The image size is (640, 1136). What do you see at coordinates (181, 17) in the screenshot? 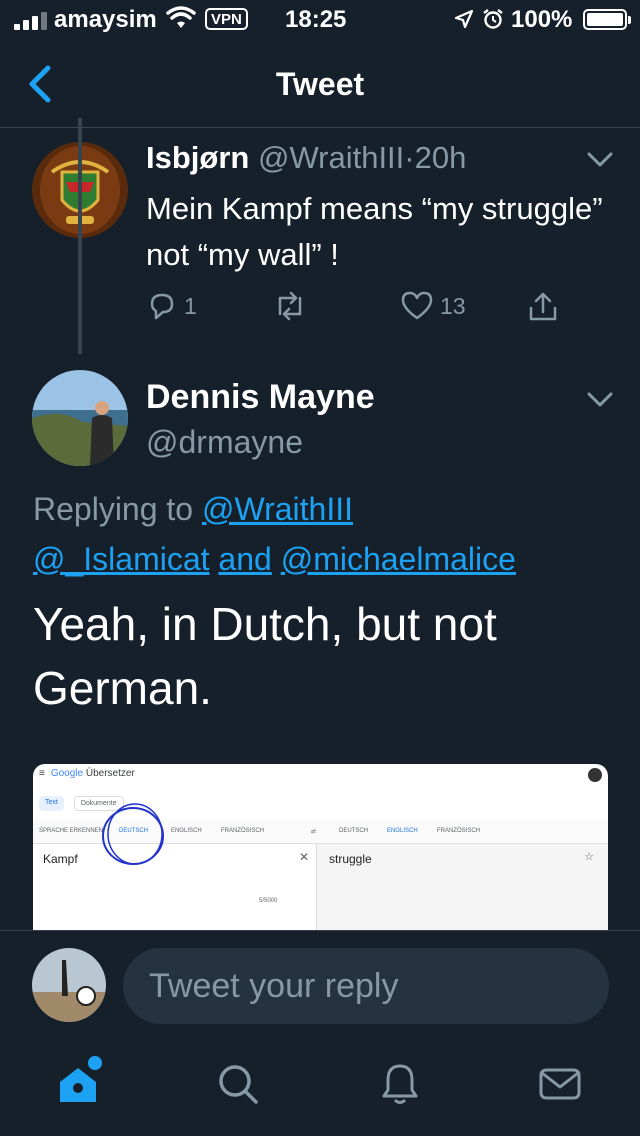
I see `wifi-icon` at bounding box center [181, 17].